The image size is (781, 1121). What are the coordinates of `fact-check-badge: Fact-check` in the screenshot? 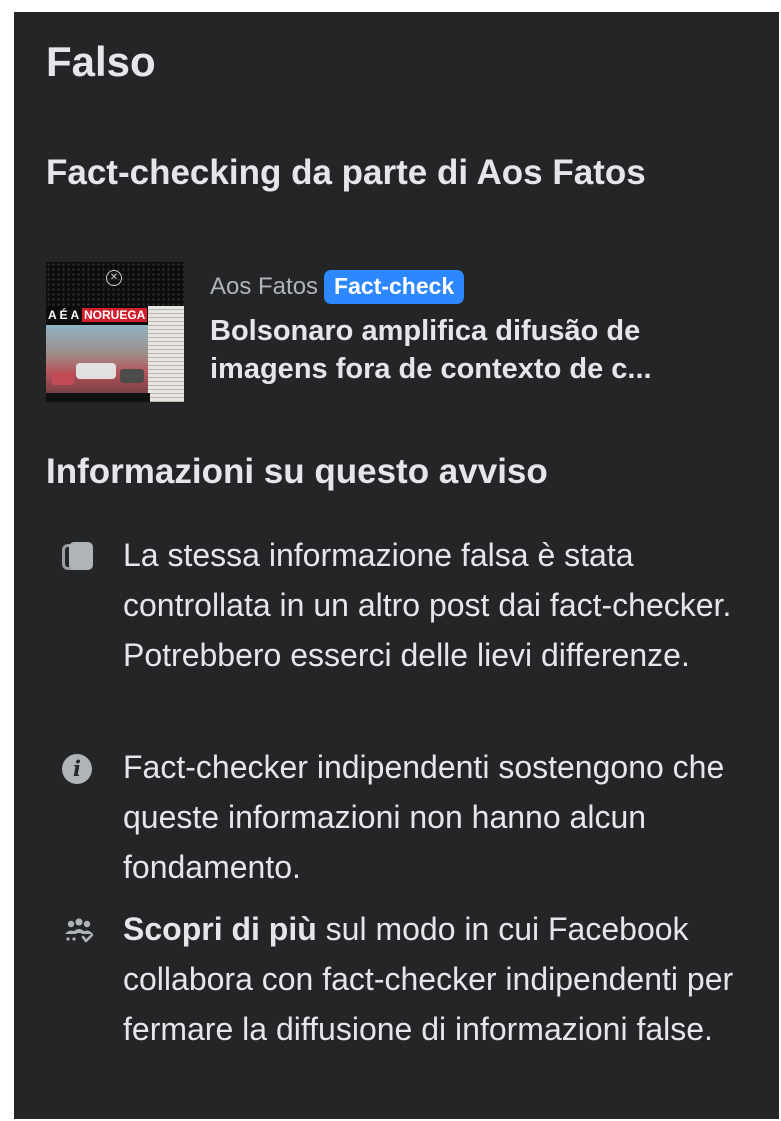 It's located at (394, 287).